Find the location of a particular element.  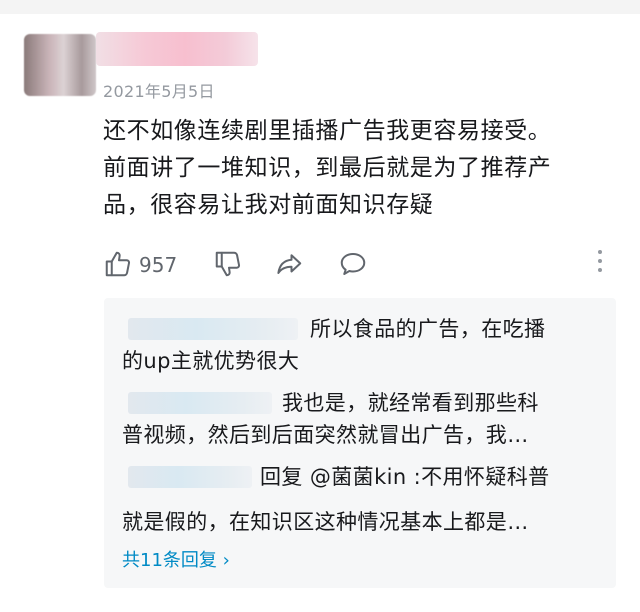

reply-text-line: 回复 @菌菌kin :不用怀疑科普 is located at coordinates (405, 477).